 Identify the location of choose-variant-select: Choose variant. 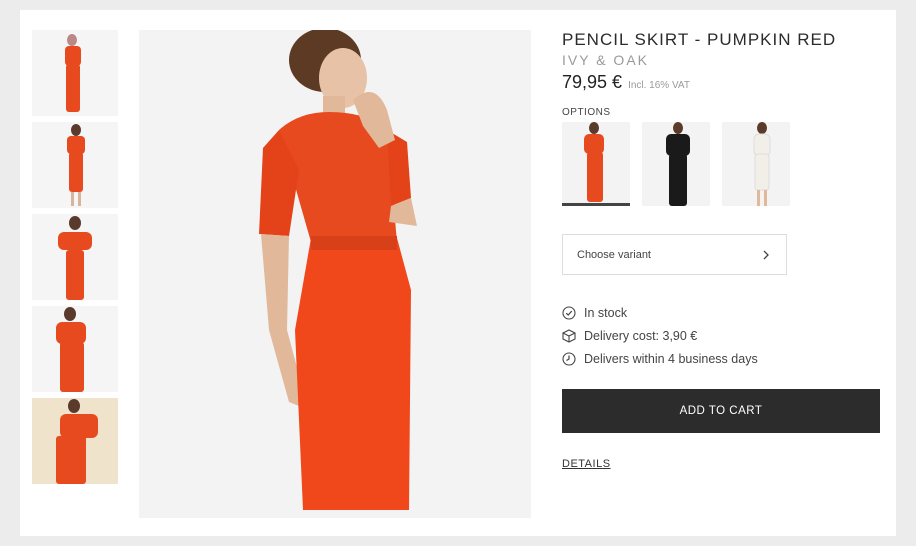
(674, 254).